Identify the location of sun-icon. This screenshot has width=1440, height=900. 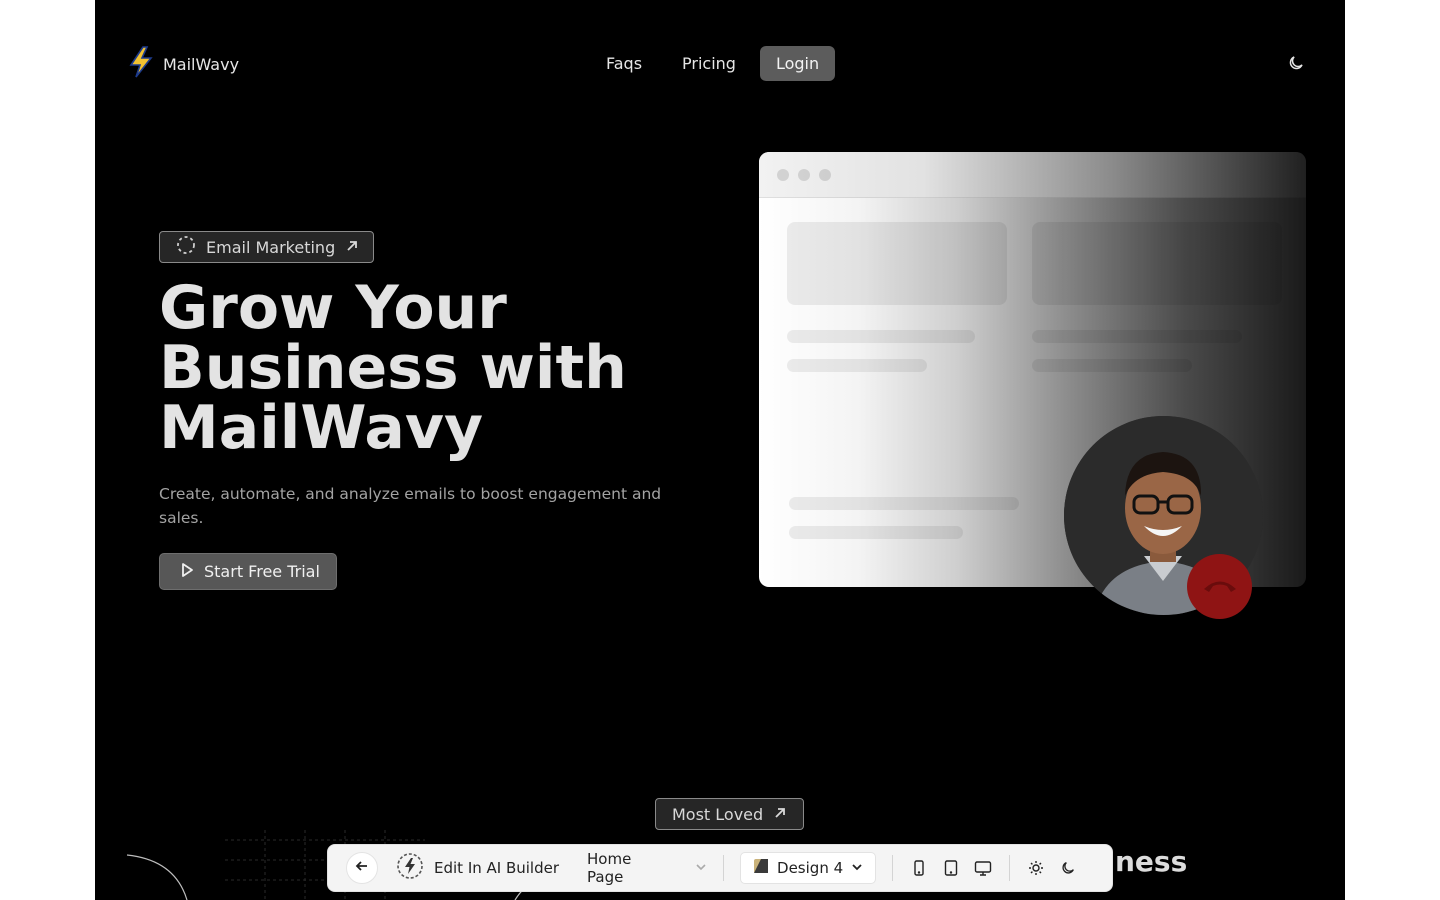
(1036, 868).